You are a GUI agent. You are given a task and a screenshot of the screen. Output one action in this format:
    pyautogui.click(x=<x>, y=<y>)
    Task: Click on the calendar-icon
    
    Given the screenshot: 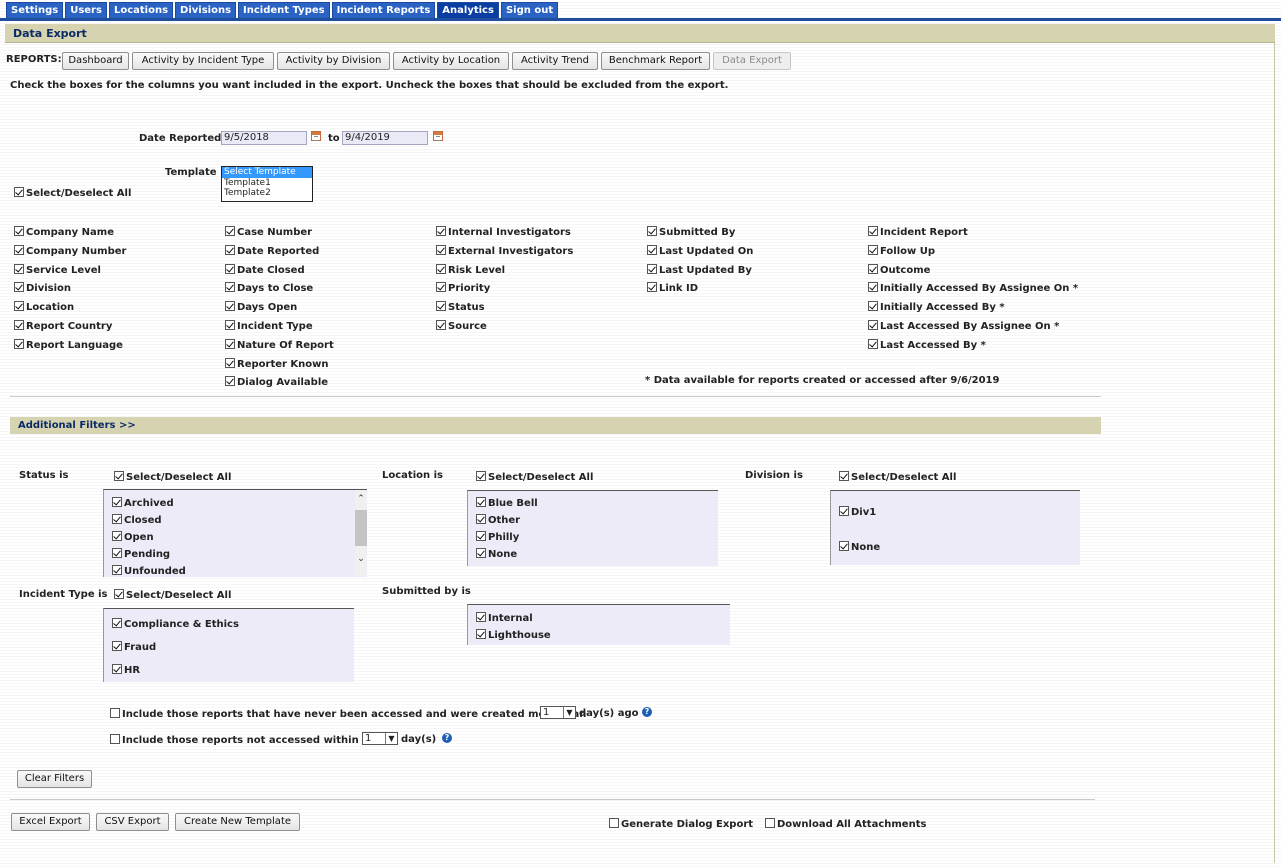 What is the action you would take?
    pyautogui.click(x=316, y=136)
    